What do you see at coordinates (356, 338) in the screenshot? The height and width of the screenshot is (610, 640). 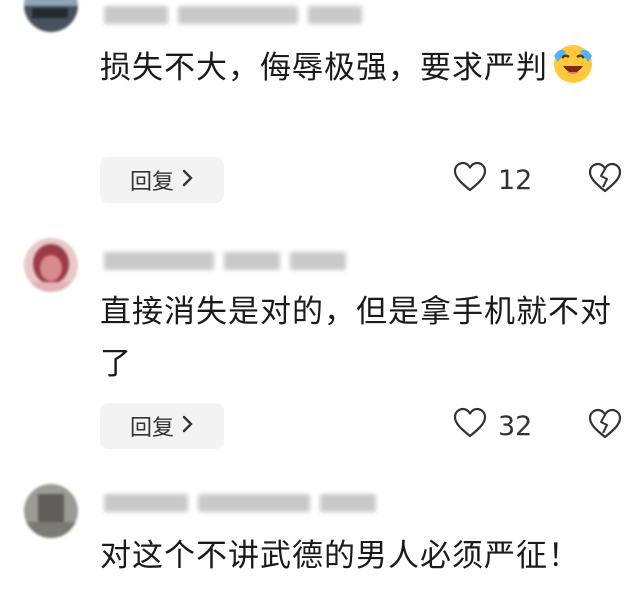 I see `comment-text-content: 直接消失是对的，但是拿手机就不对了` at bounding box center [356, 338].